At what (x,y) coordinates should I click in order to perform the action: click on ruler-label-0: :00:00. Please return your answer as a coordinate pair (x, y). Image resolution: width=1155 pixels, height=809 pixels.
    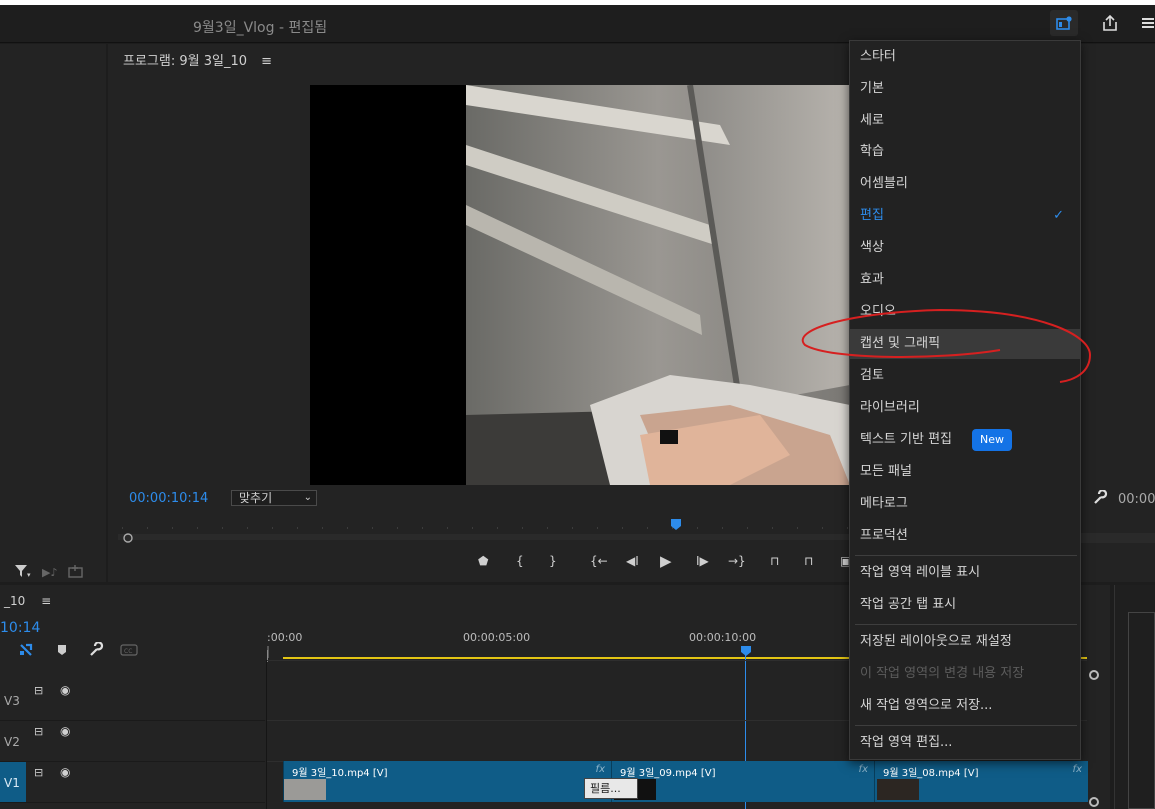
    Looking at the image, I should click on (285, 637).